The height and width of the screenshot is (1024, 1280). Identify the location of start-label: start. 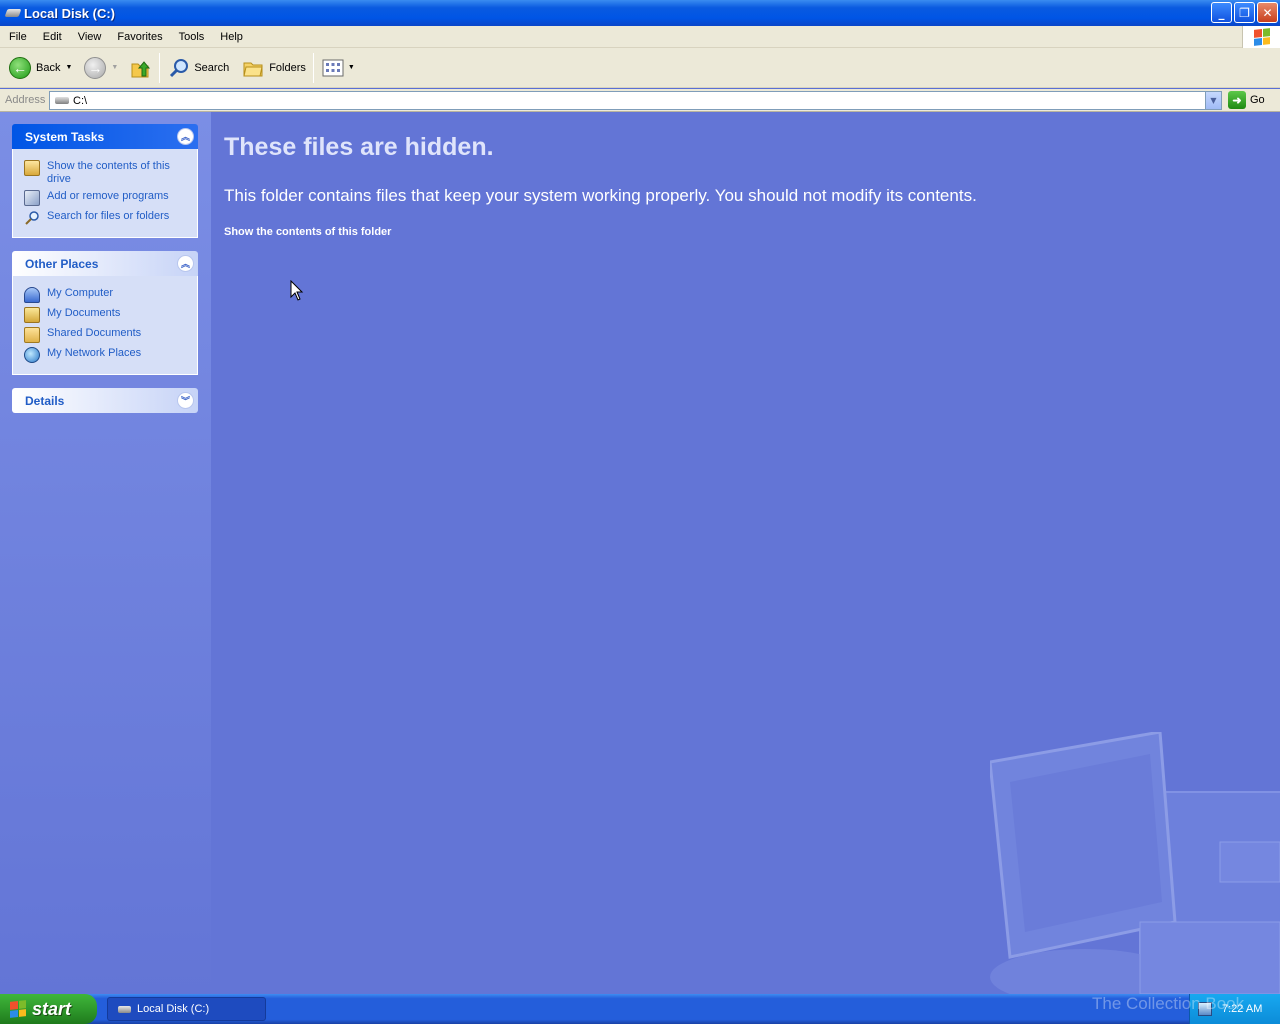
(52, 1008).